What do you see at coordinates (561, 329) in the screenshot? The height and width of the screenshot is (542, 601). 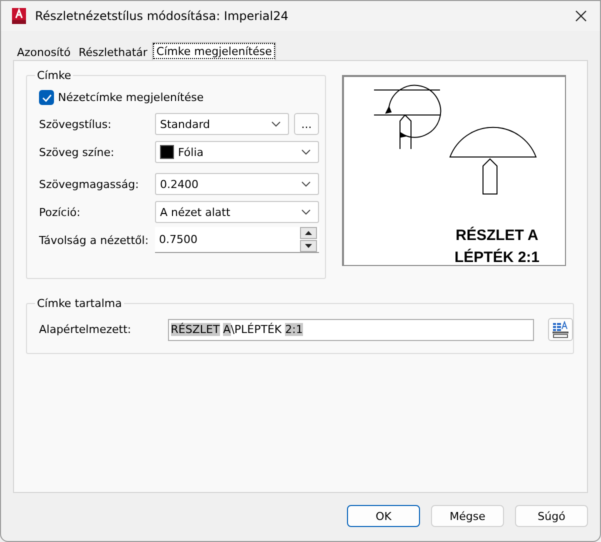 I see `text-editor-button` at bounding box center [561, 329].